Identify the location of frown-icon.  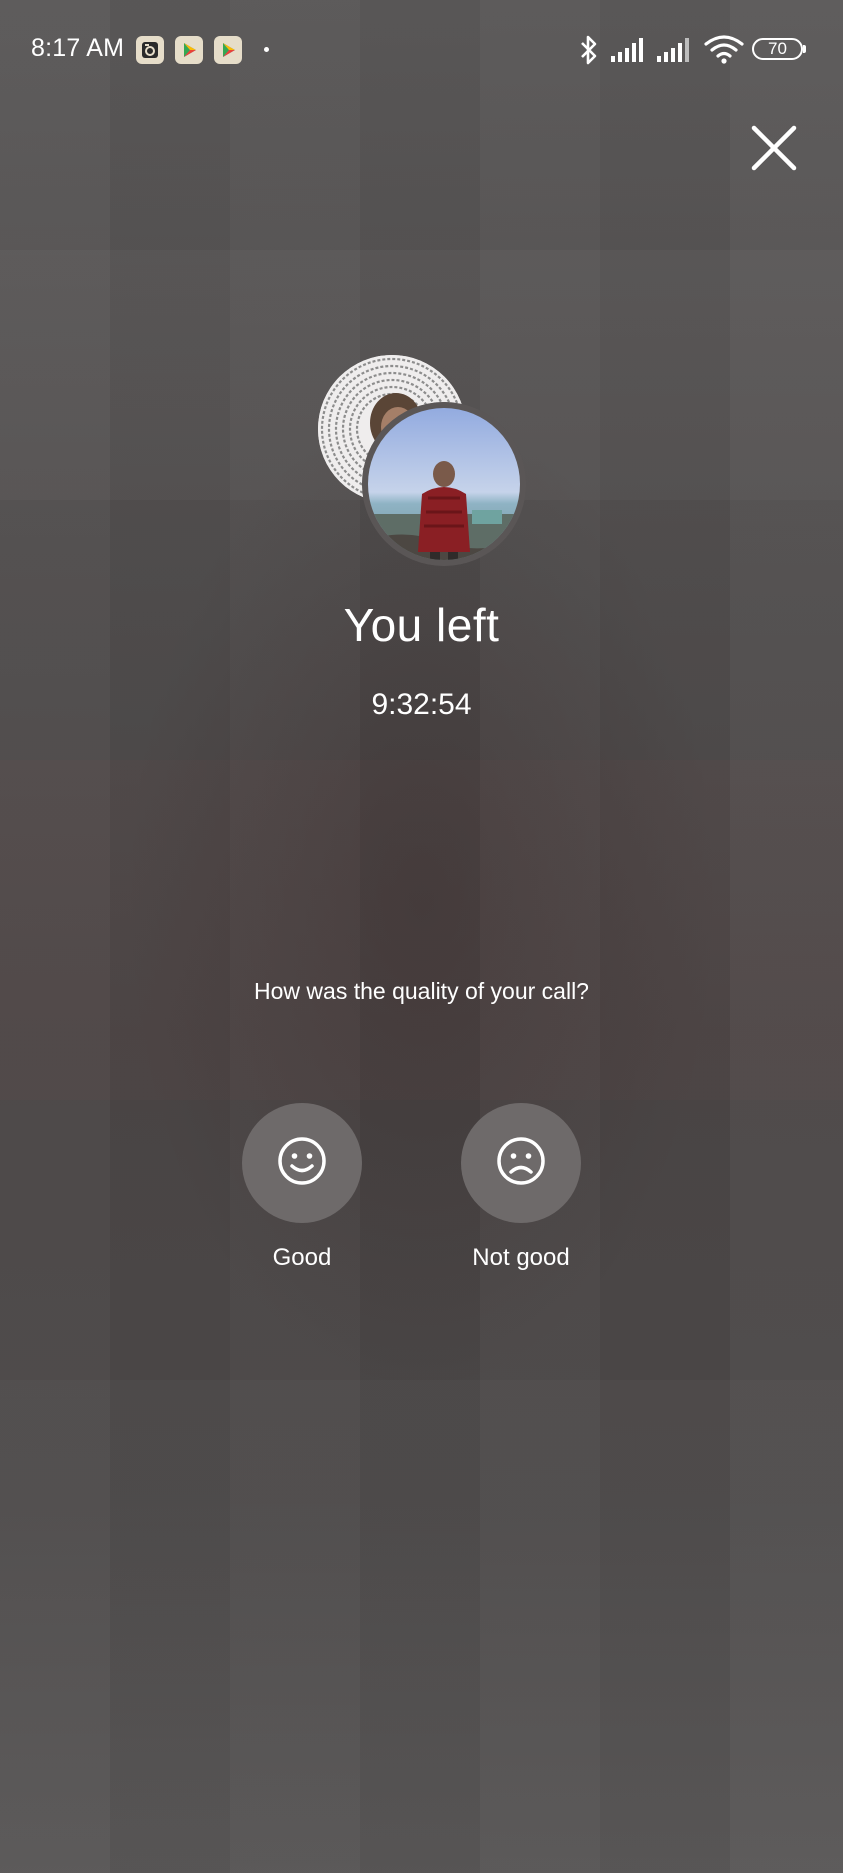
(521, 1163).